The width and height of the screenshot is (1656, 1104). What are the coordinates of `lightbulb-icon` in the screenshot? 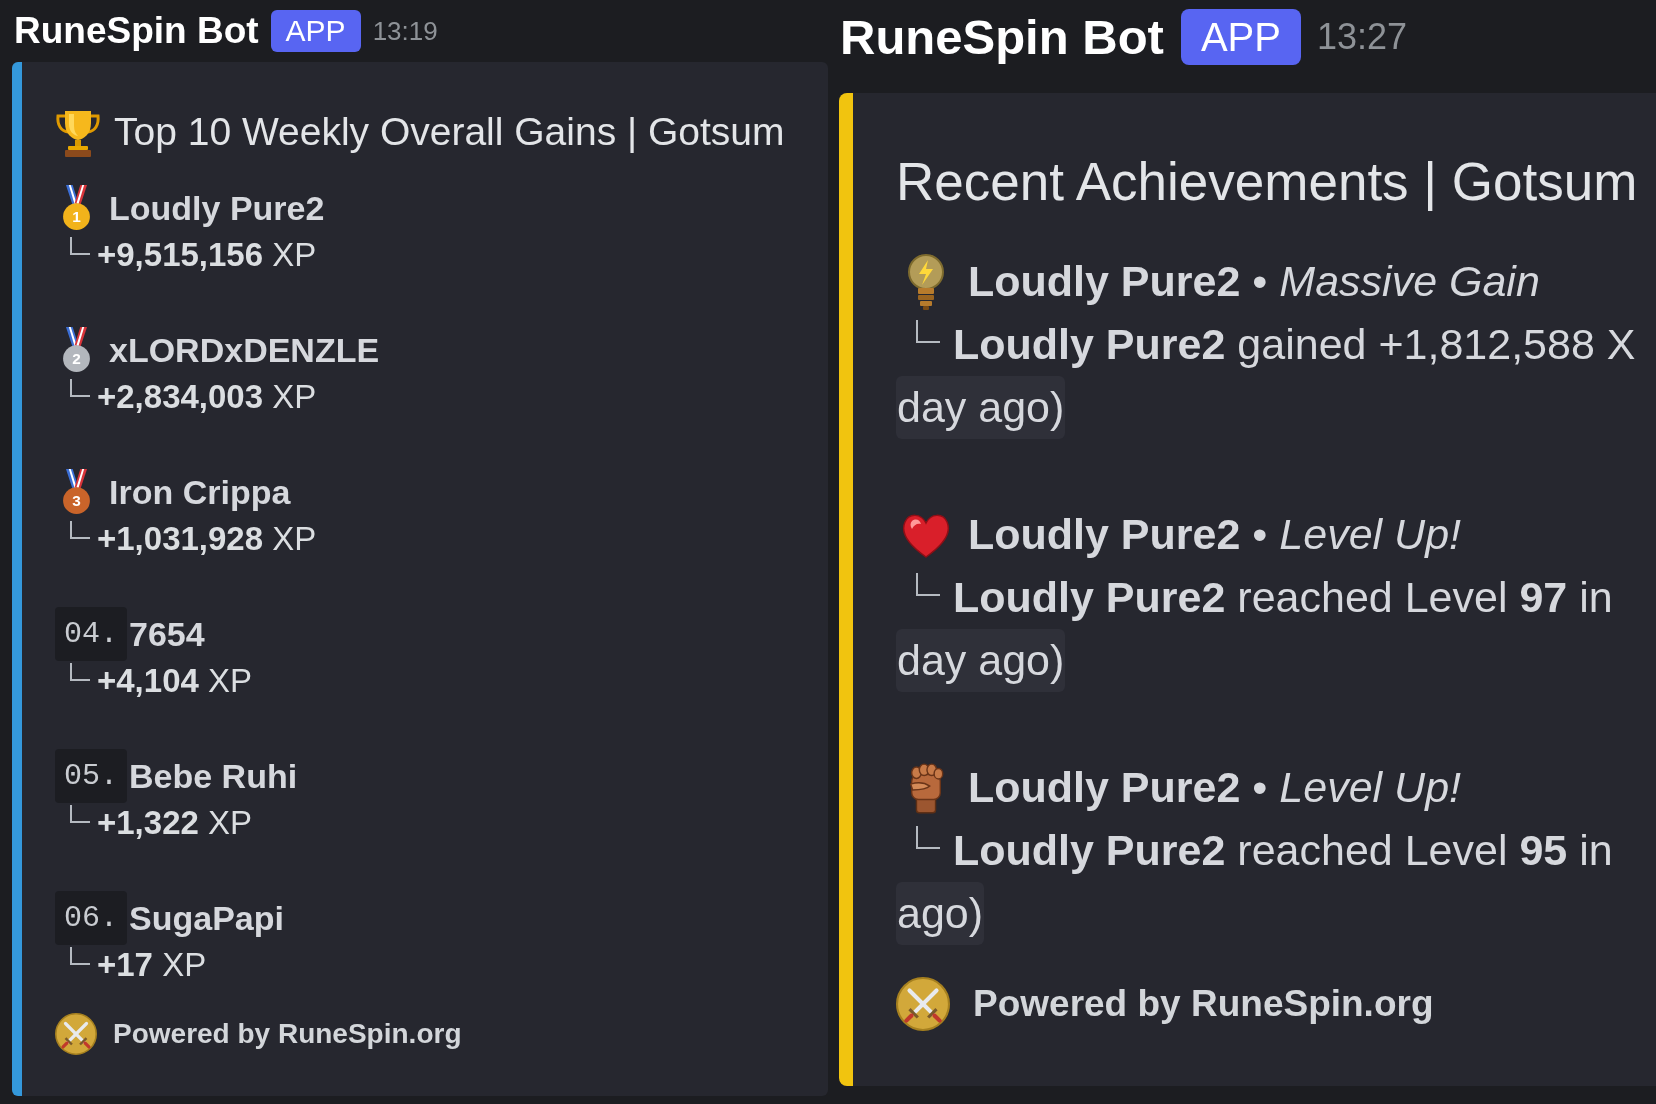 It's located at (926, 281).